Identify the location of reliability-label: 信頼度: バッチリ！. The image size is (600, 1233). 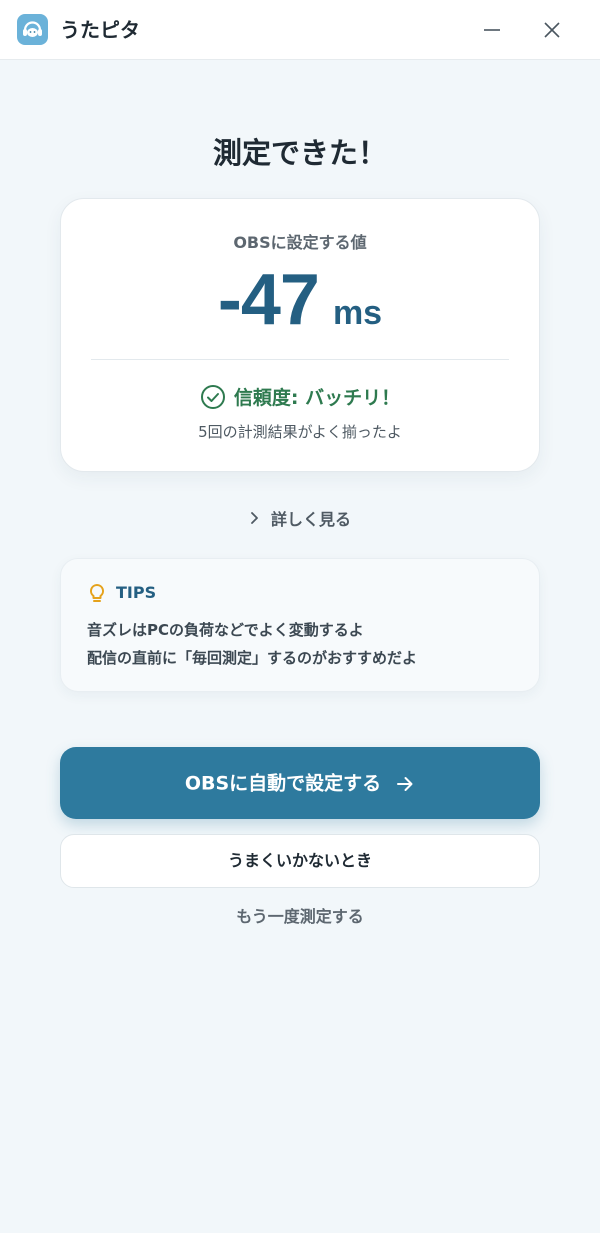
(317, 398).